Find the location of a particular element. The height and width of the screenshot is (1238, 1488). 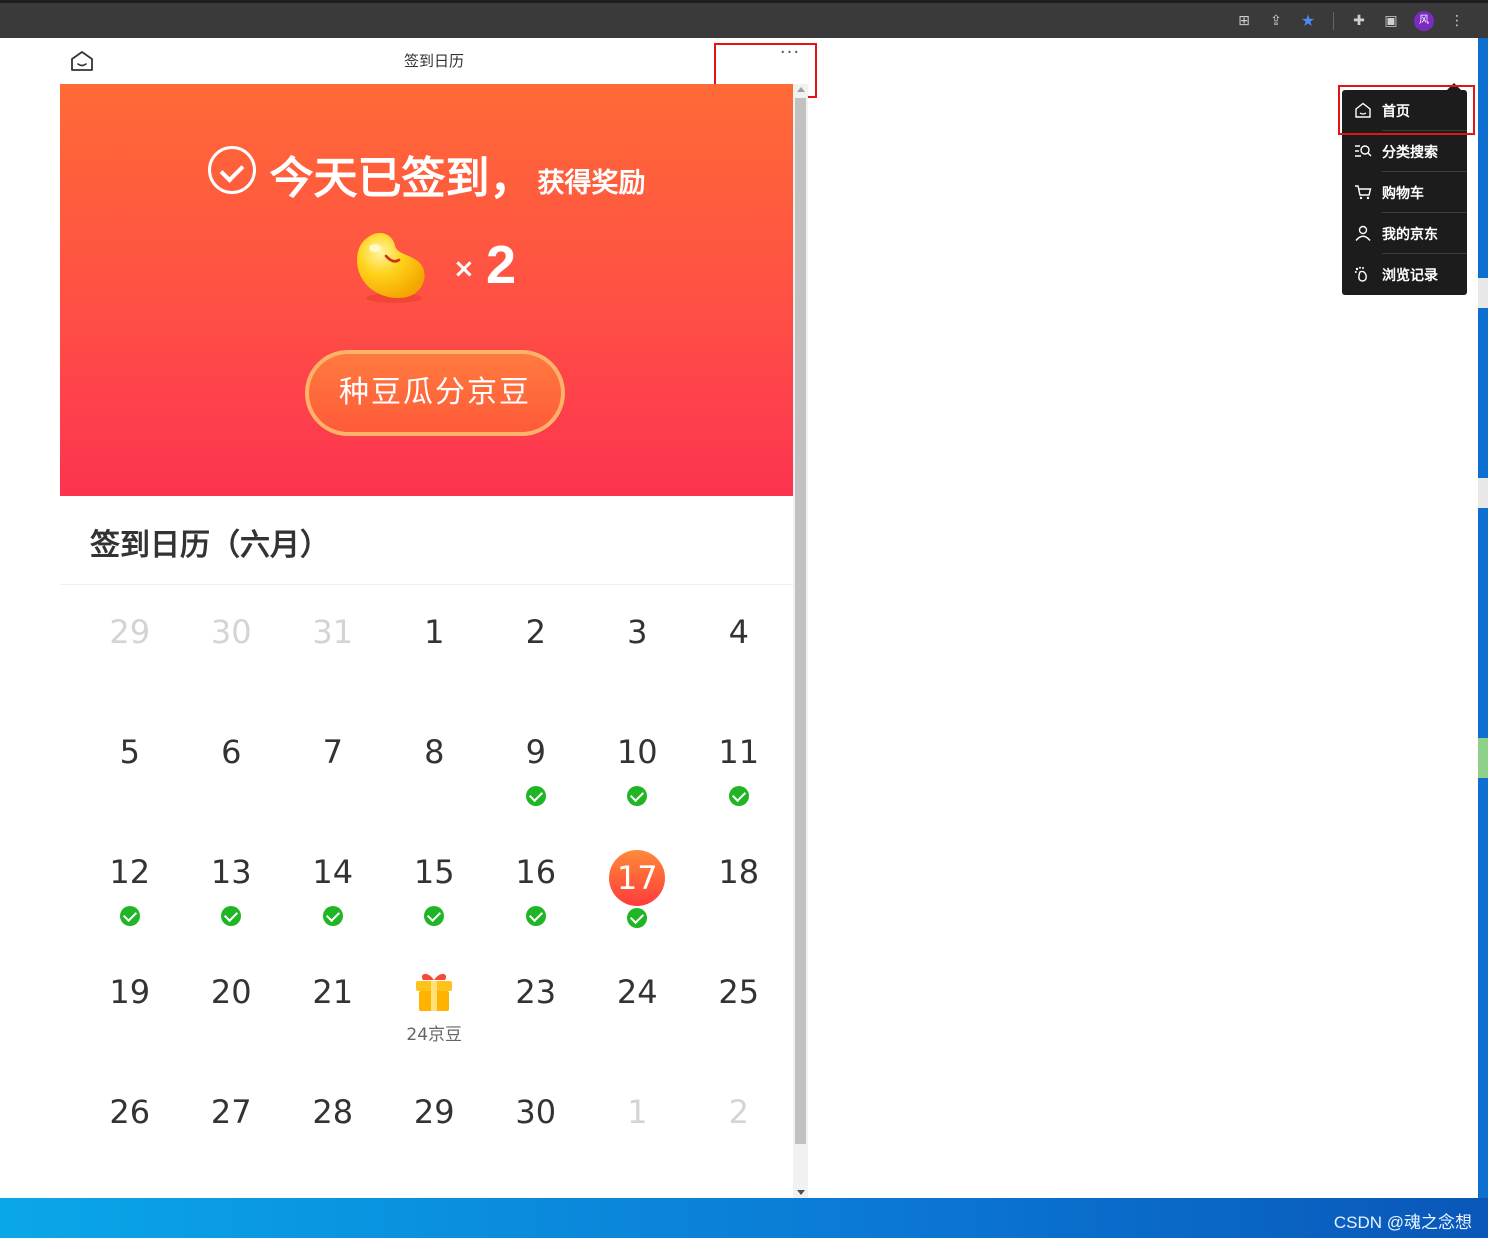

scroll-up-arrow-icon is located at coordinates (801, 89).